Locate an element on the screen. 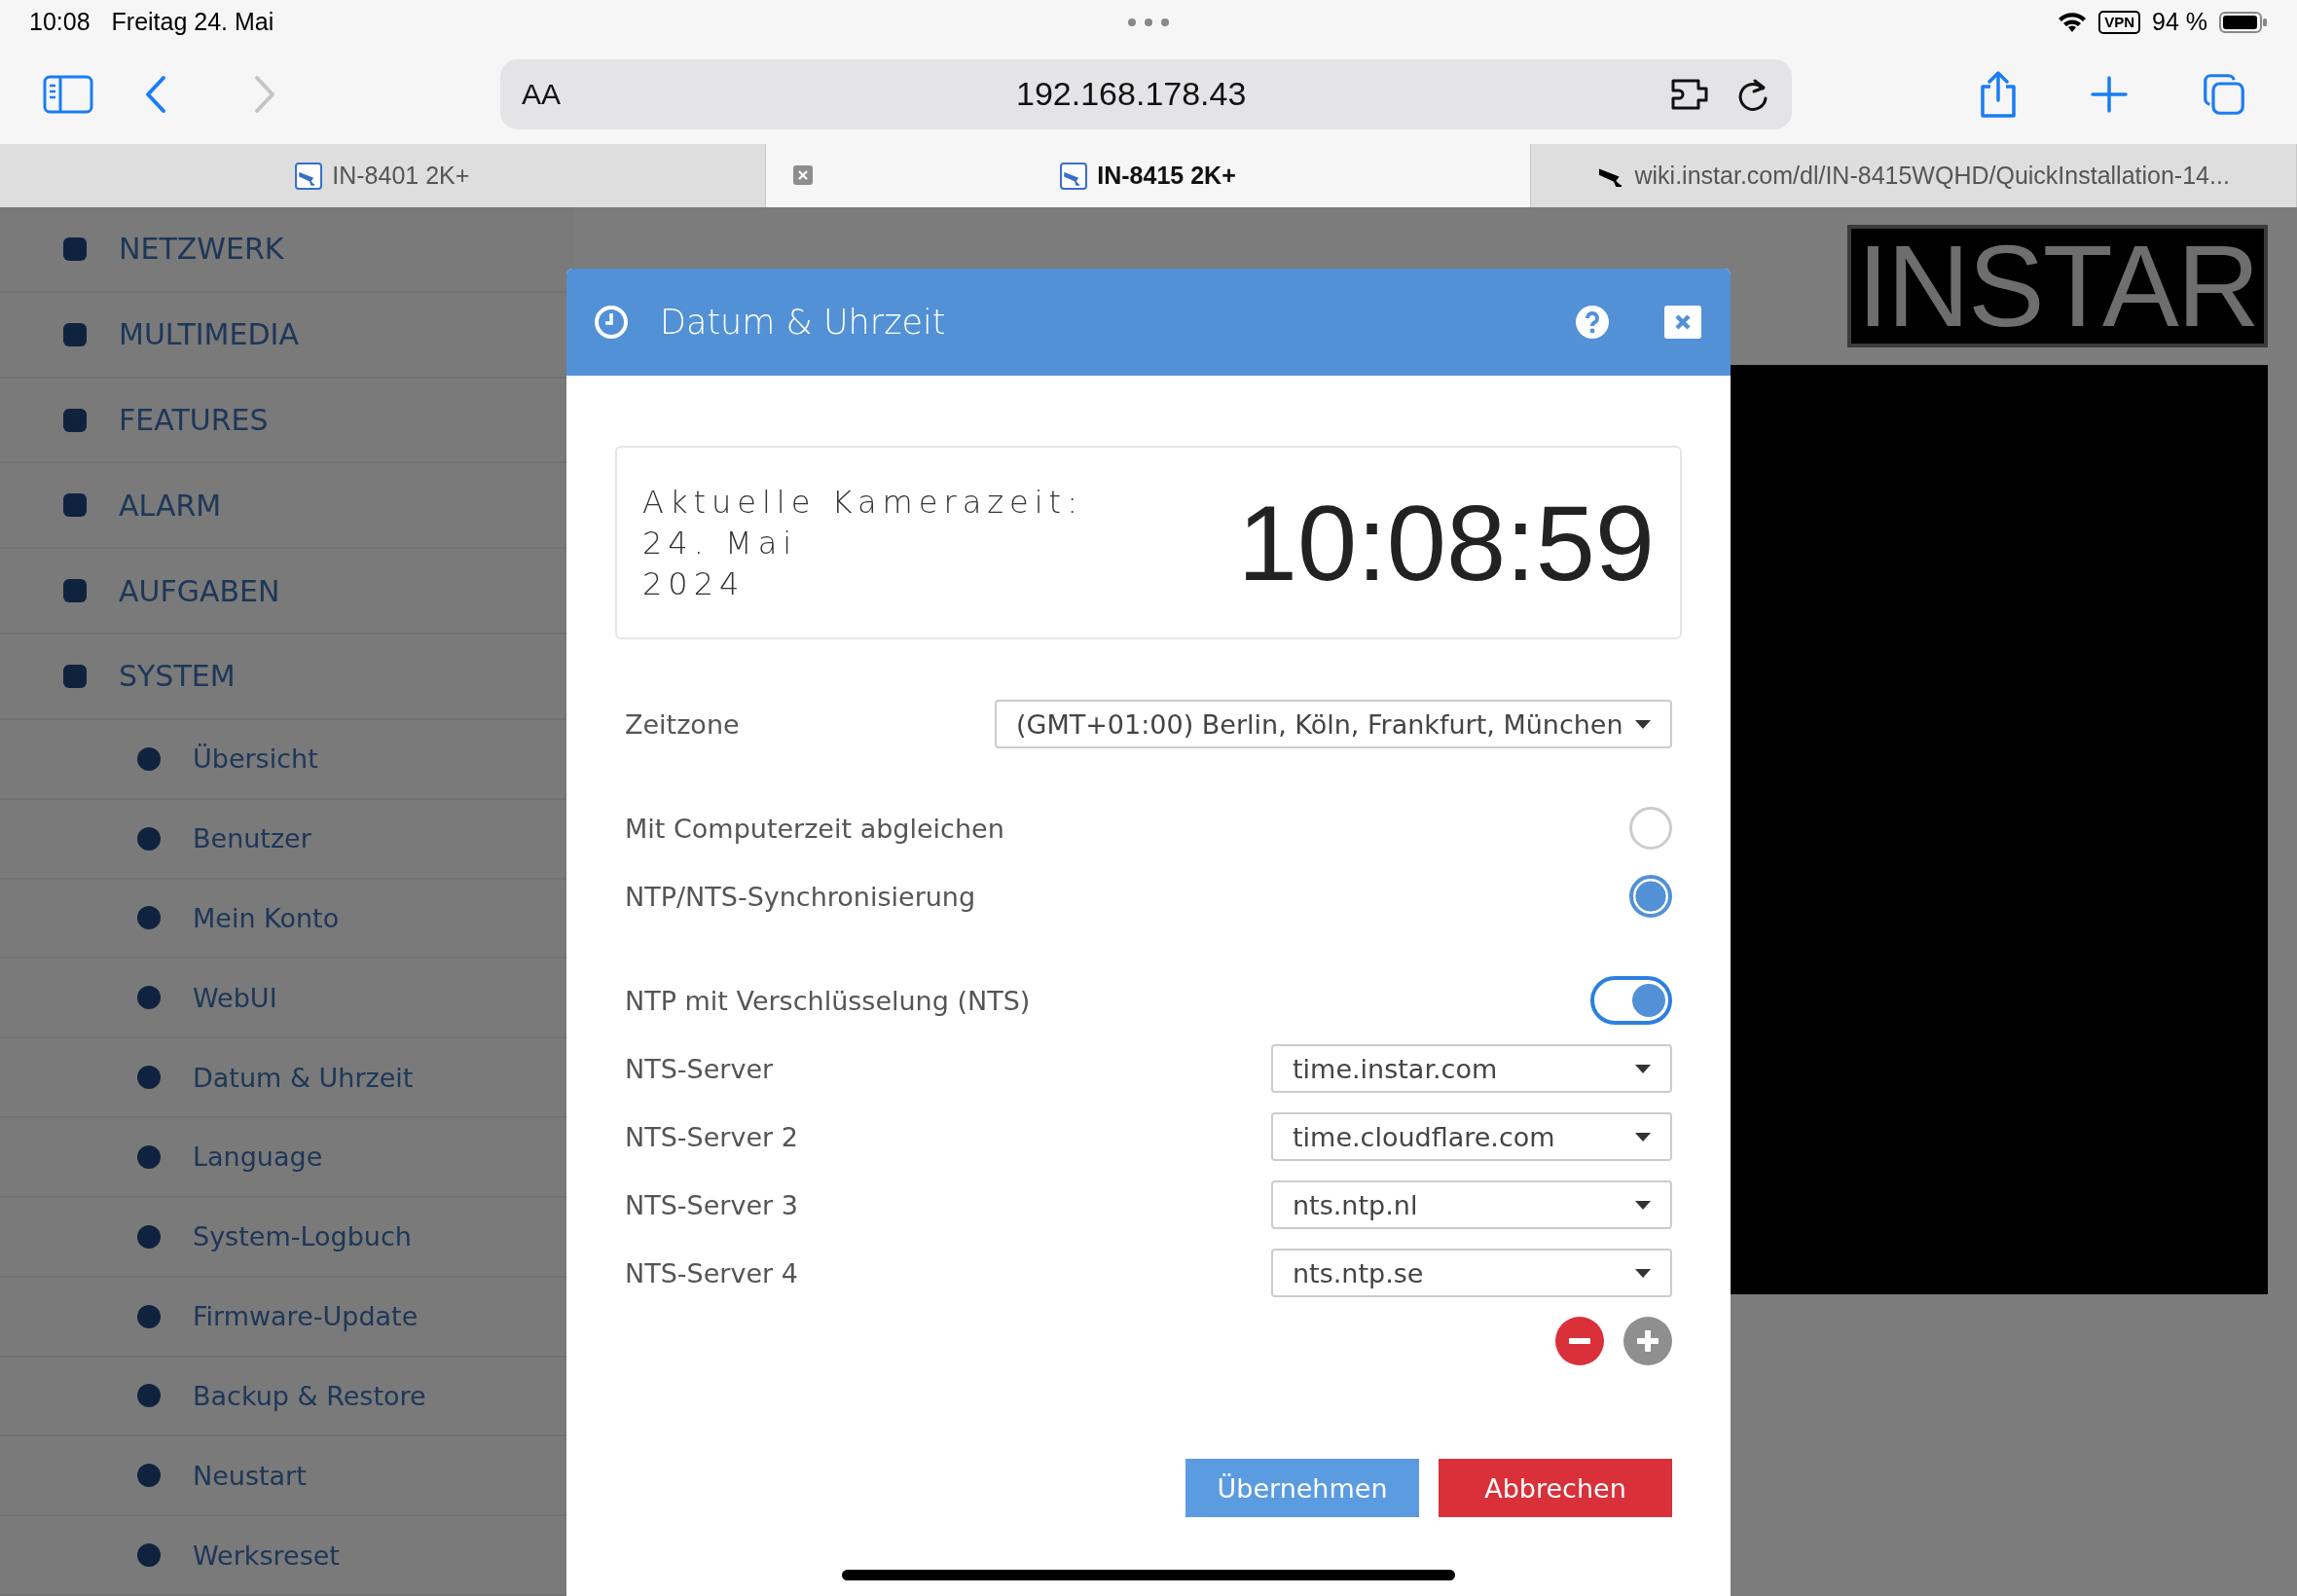 The image size is (2297, 1596). text-size-button: AA is located at coordinates (542, 94).